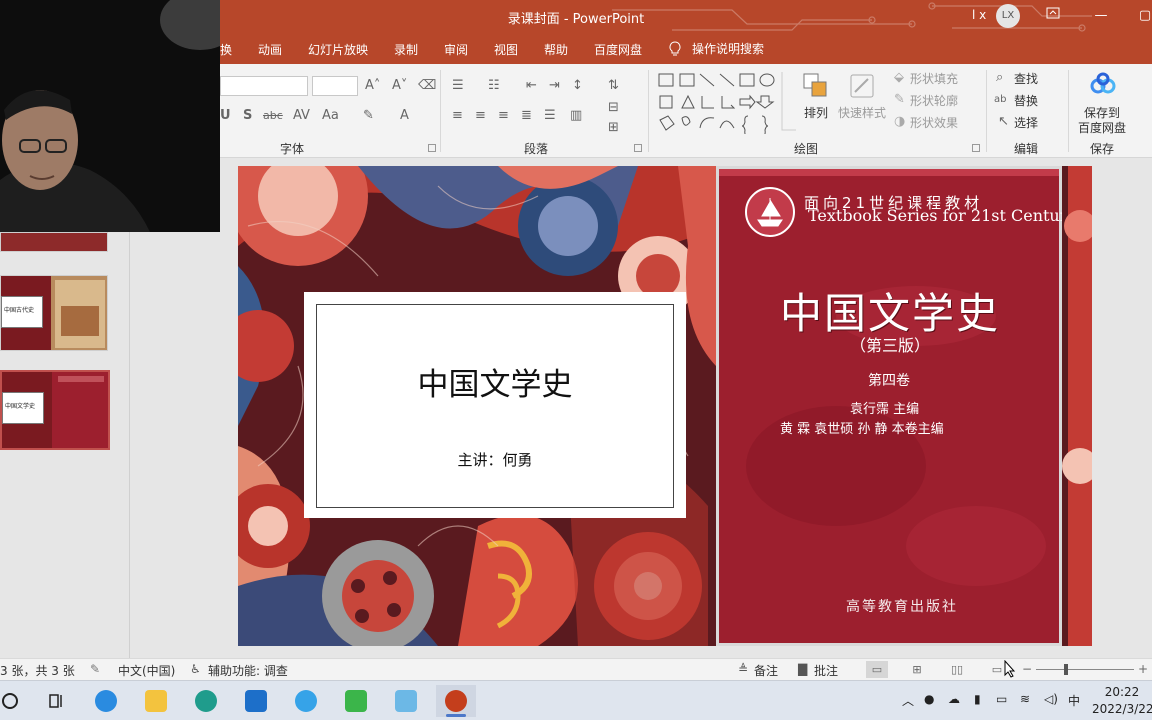 The height and width of the screenshot is (720, 1152). Describe the element at coordinates (1074, 700) in the screenshot. I see `ime-indicator: 中` at that location.